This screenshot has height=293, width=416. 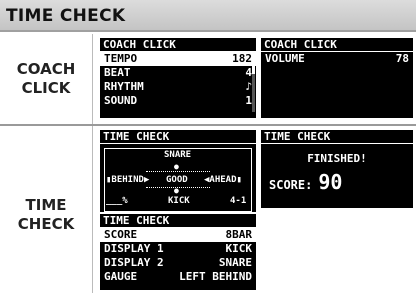 I want to click on coach-click-row: TEMPO 182, so click(x=178, y=59).